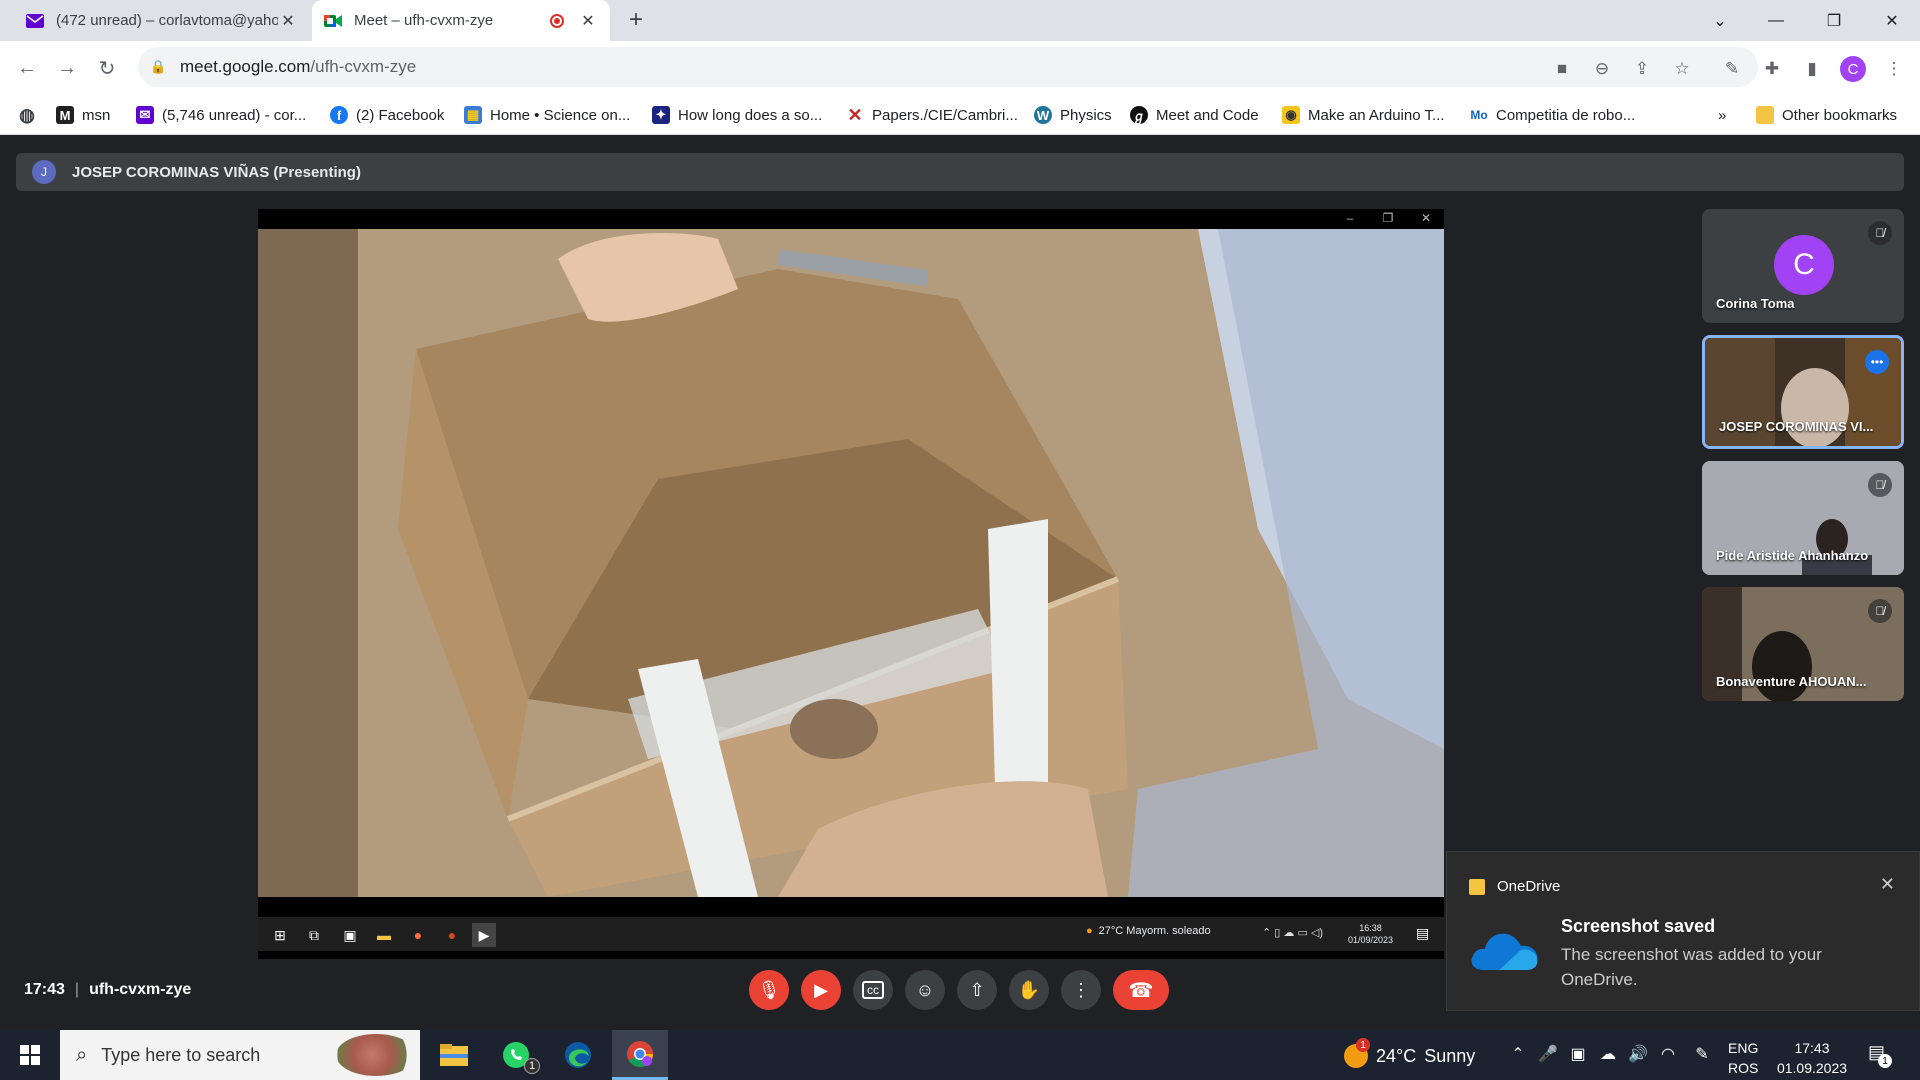 The width and height of the screenshot is (1920, 1080). Describe the element at coordinates (1743, 1058) in the screenshot. I see `language-indicator: ENG ROS` at that location.